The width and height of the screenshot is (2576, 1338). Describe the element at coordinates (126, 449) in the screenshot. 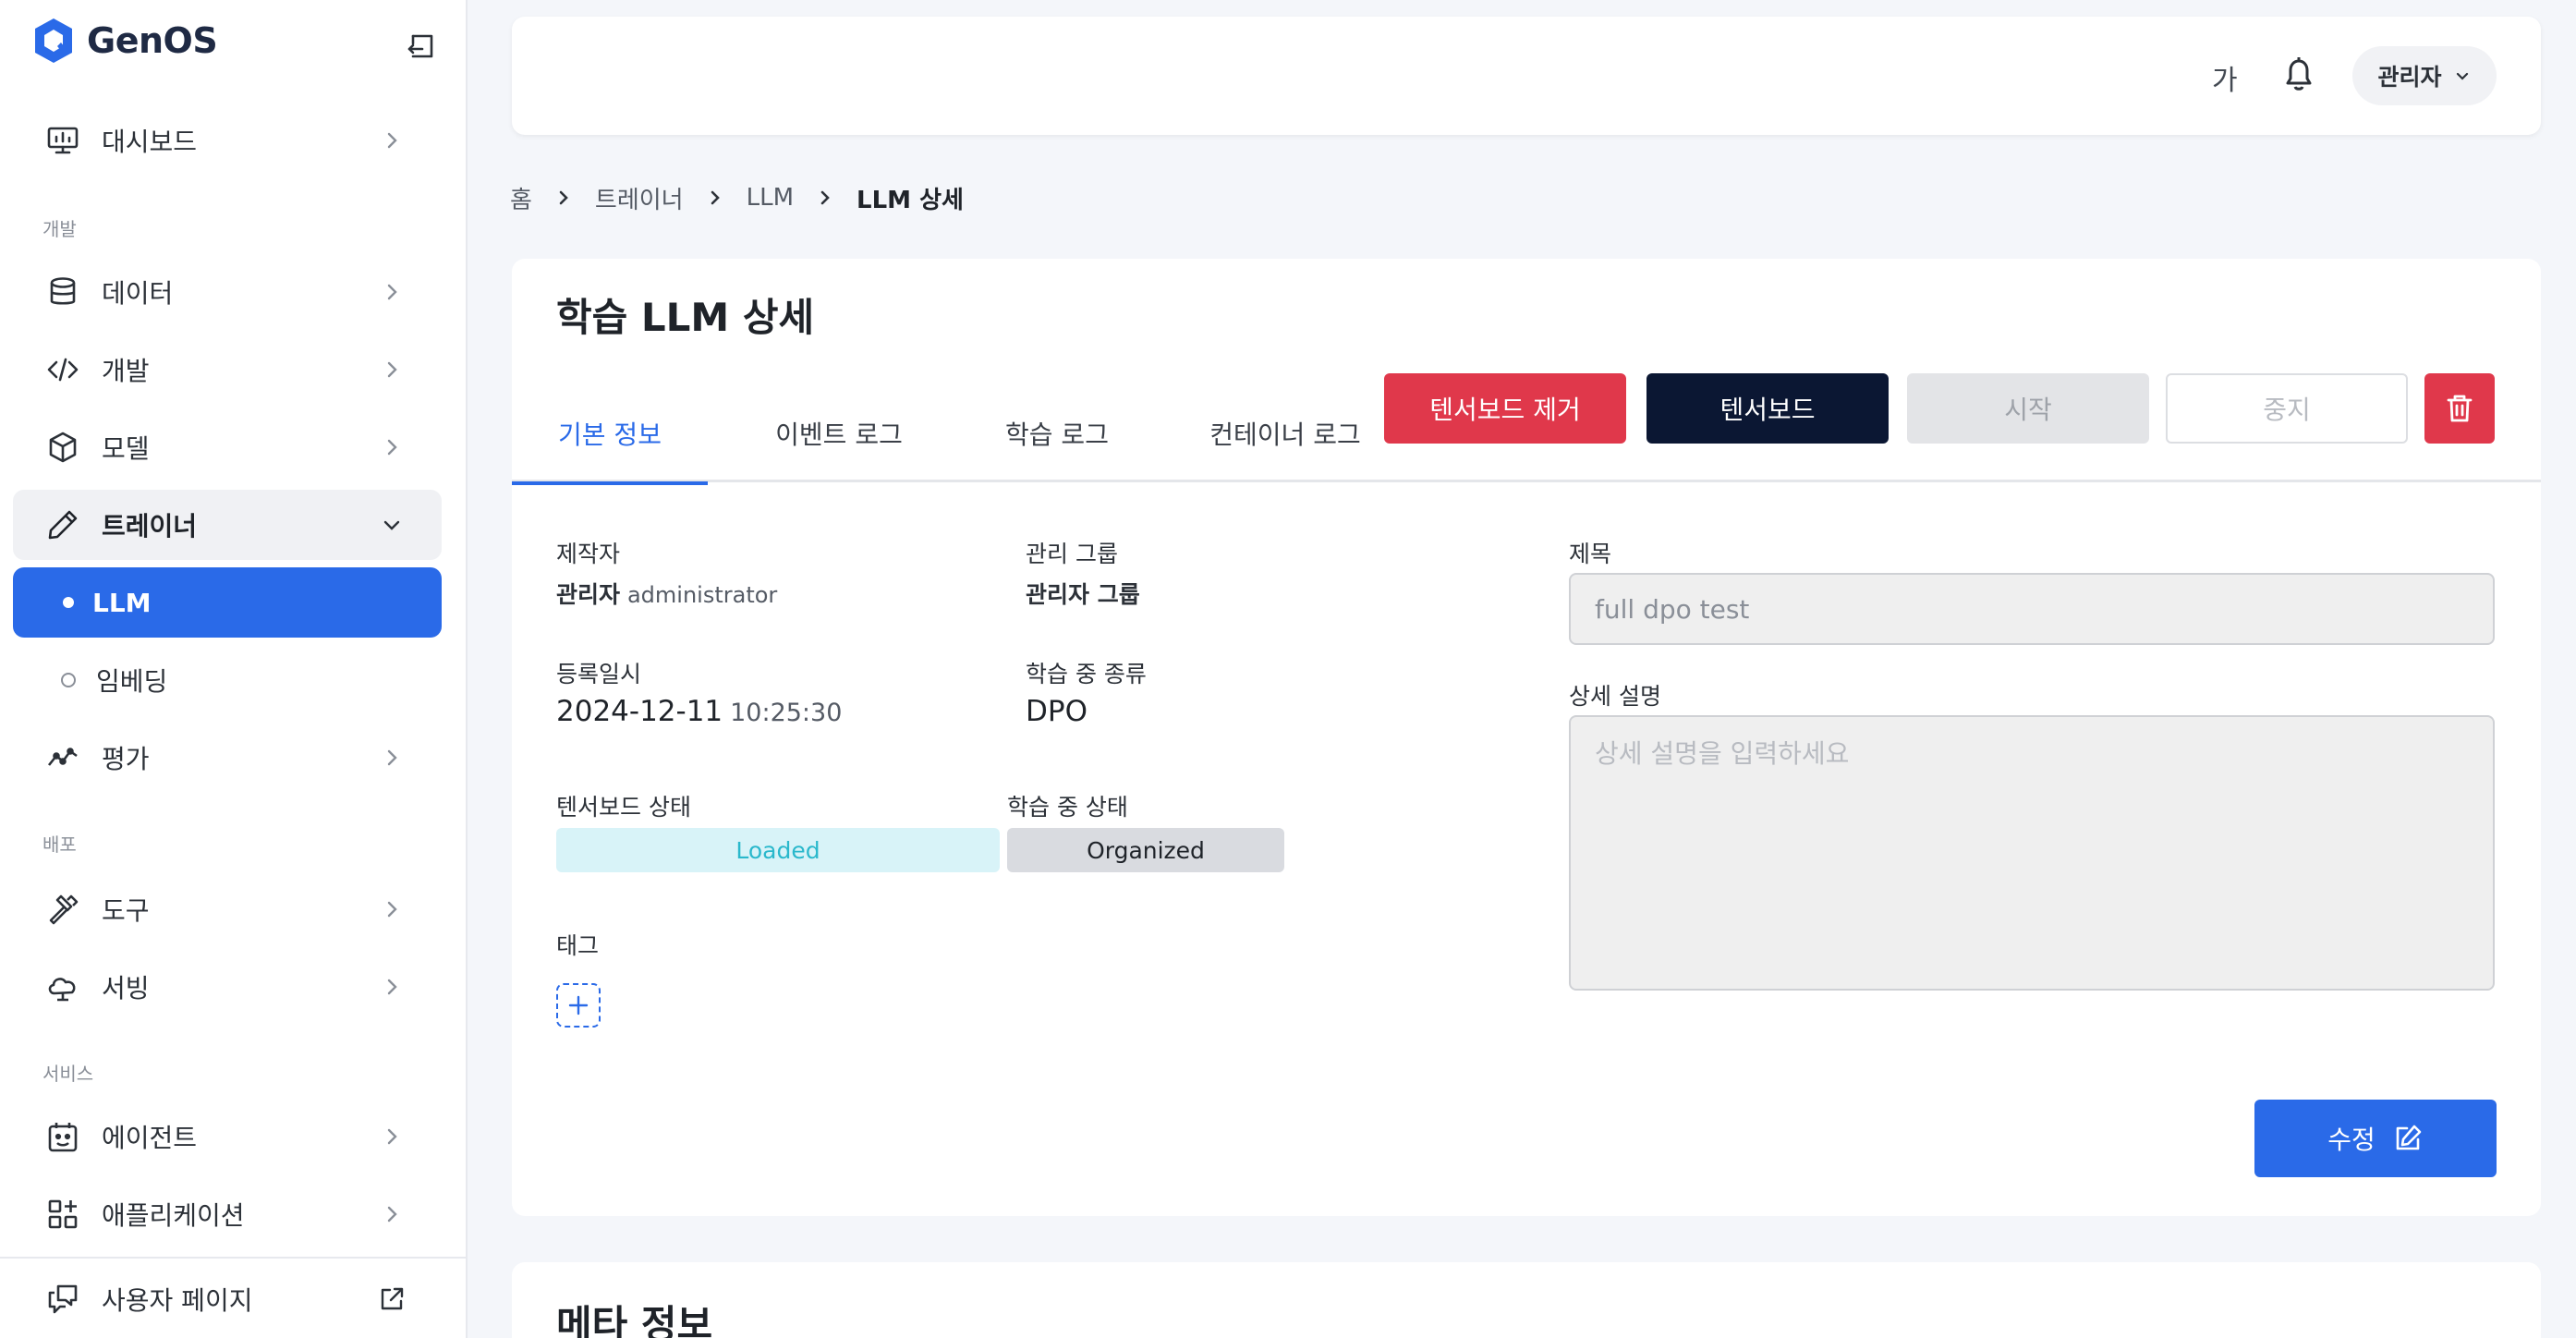

I see `sidebar-item-label: 모델` at that location.